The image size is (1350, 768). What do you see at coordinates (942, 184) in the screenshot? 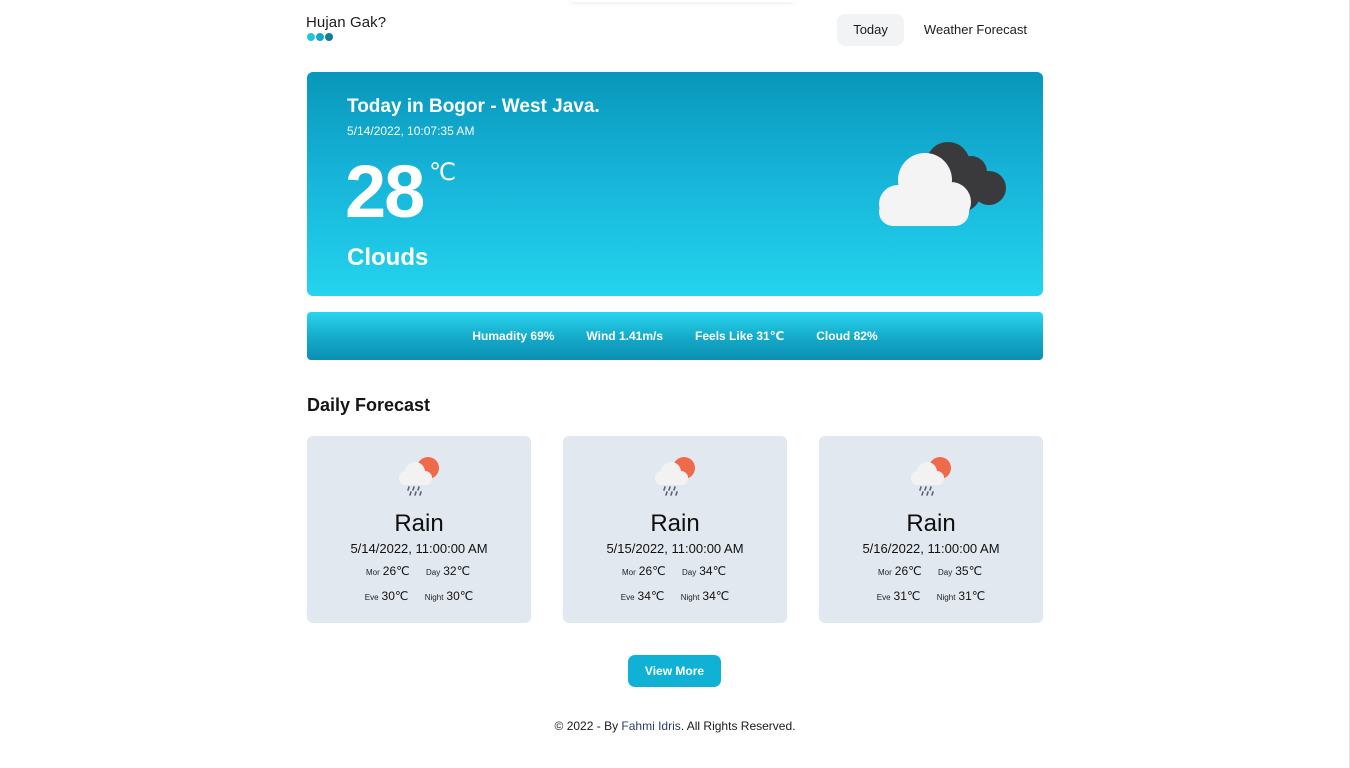
I see `clouds-icon` at bounding box center [942, 184].